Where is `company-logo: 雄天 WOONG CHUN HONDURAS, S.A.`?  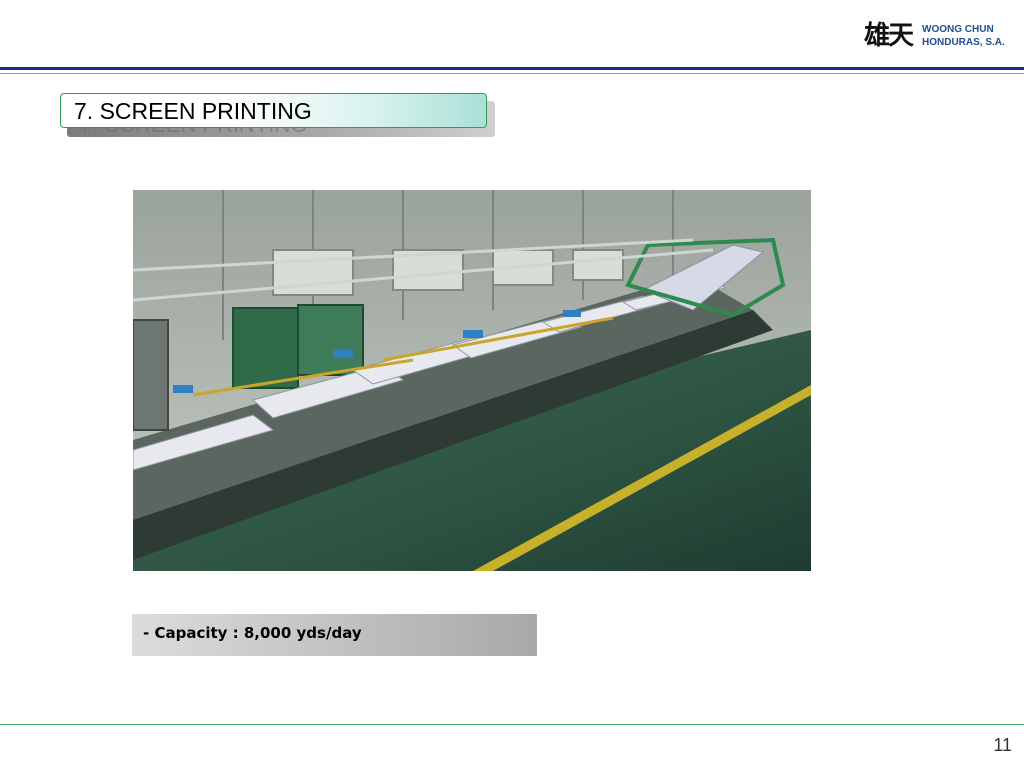 company-logo: 雄天 WOONG CHUN HONDURAS, S.A. is located at coordinates (939, 37).